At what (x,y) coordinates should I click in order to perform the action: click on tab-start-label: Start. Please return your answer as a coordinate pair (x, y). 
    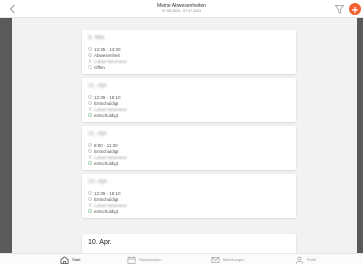
    Looking at the image, I should click on (76, 259).